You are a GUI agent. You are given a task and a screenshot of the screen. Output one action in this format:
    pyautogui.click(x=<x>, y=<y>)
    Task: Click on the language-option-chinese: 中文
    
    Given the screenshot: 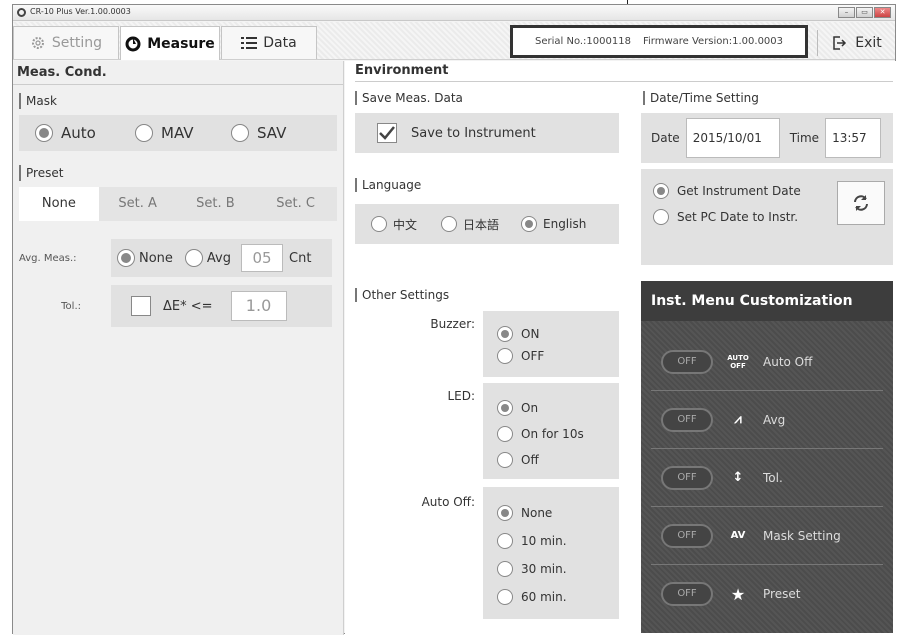 What is the action you would take?
    pyautogui.click(x=406, y=224)
    